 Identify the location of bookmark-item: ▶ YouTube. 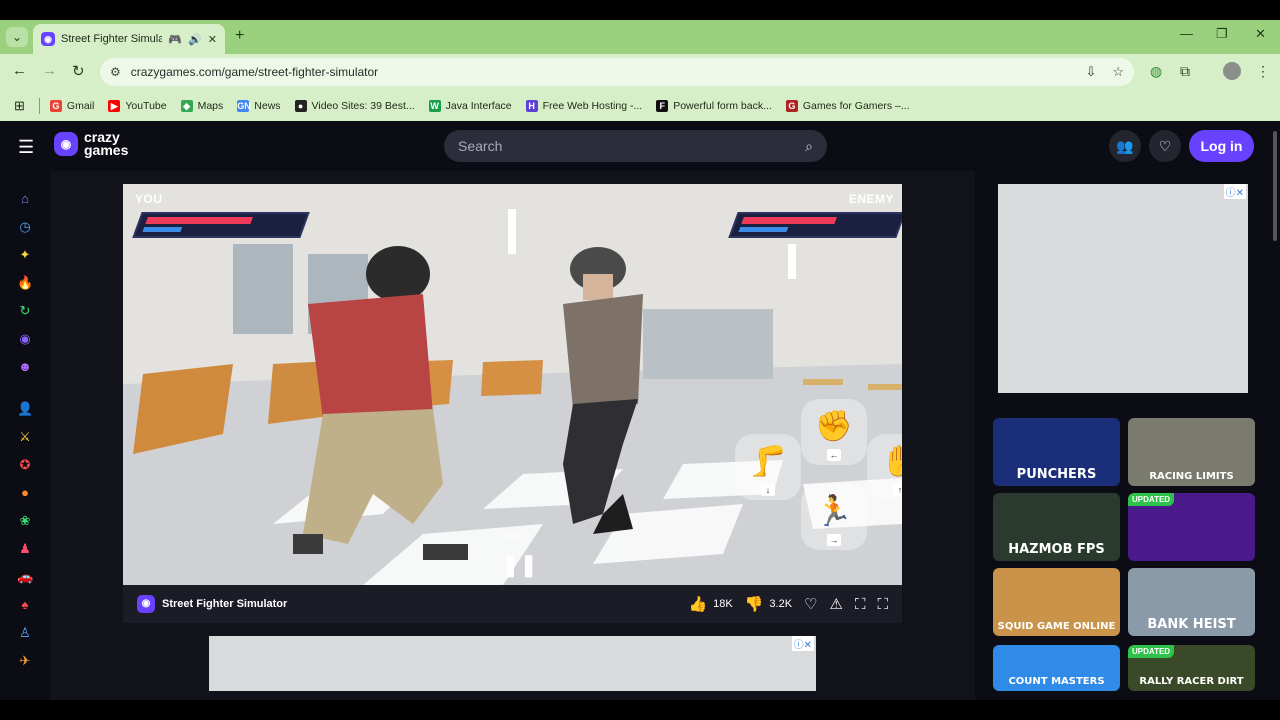
(137, 105).